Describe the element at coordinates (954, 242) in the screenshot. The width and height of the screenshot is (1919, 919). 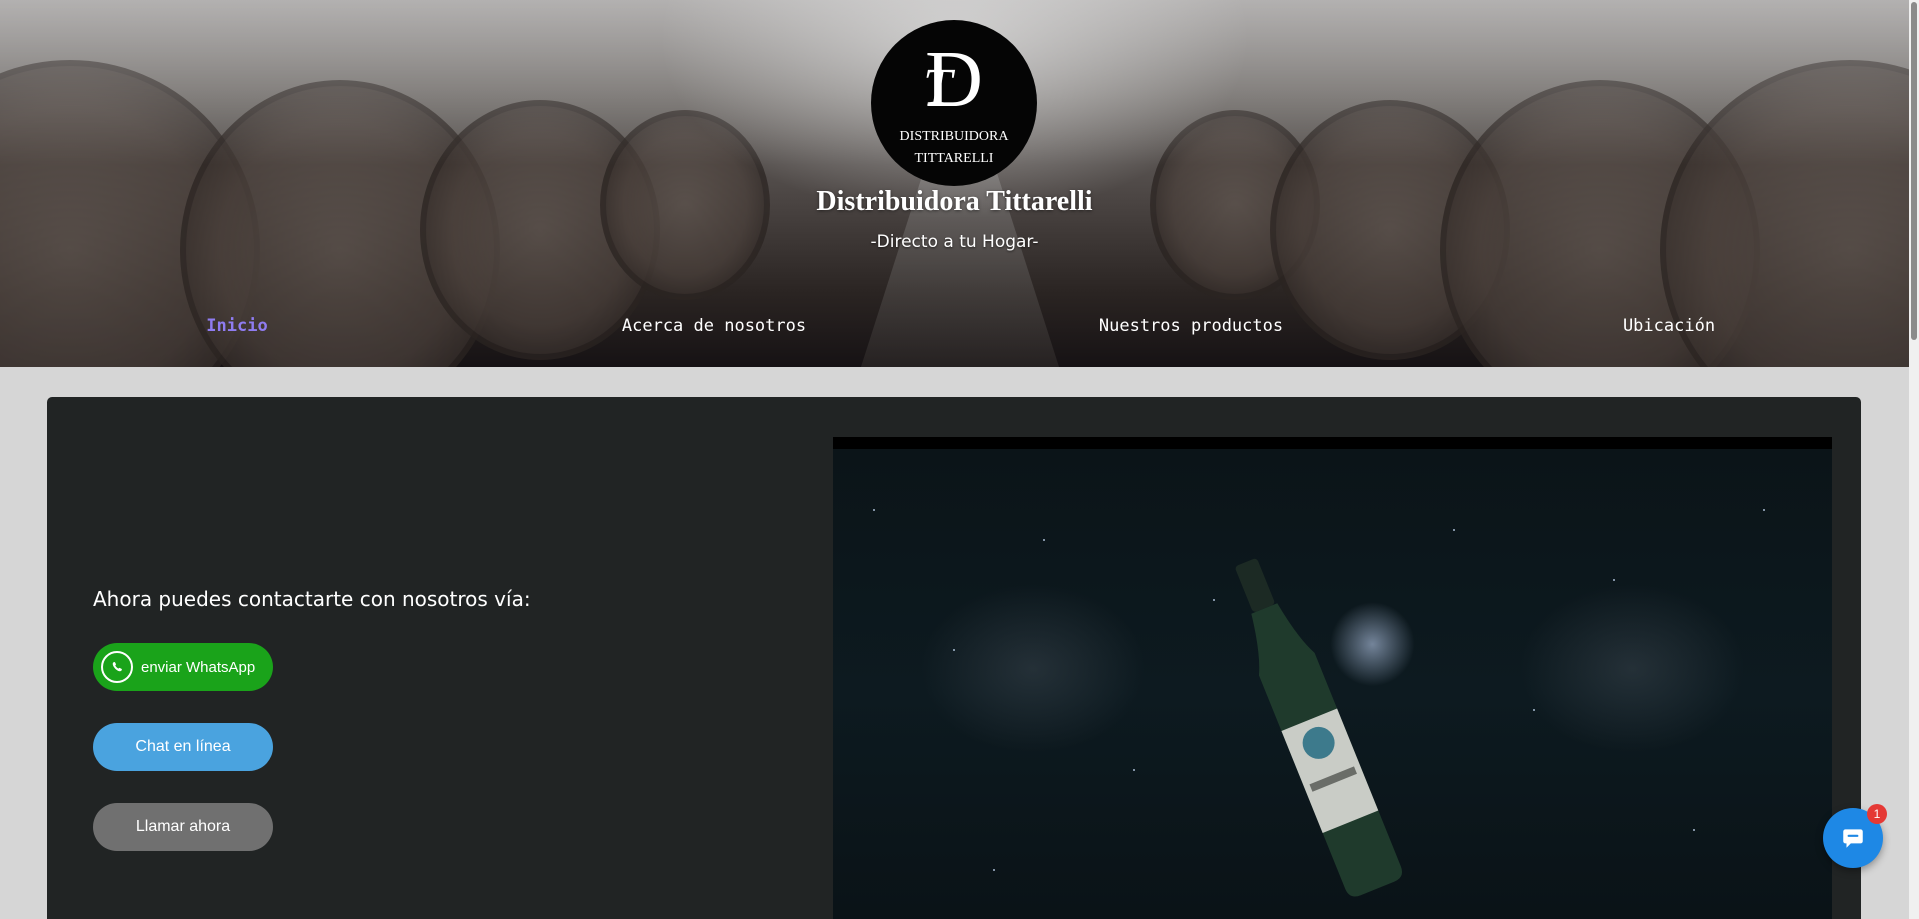
I see `site-subtitle: -Directo a tu Hogar-` at that location.